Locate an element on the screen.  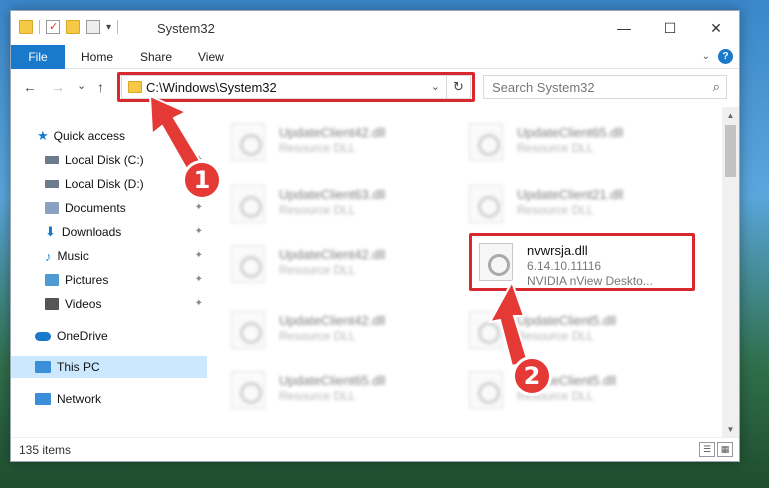
step-badge-2: 2 is located at coordinates (532, 376).